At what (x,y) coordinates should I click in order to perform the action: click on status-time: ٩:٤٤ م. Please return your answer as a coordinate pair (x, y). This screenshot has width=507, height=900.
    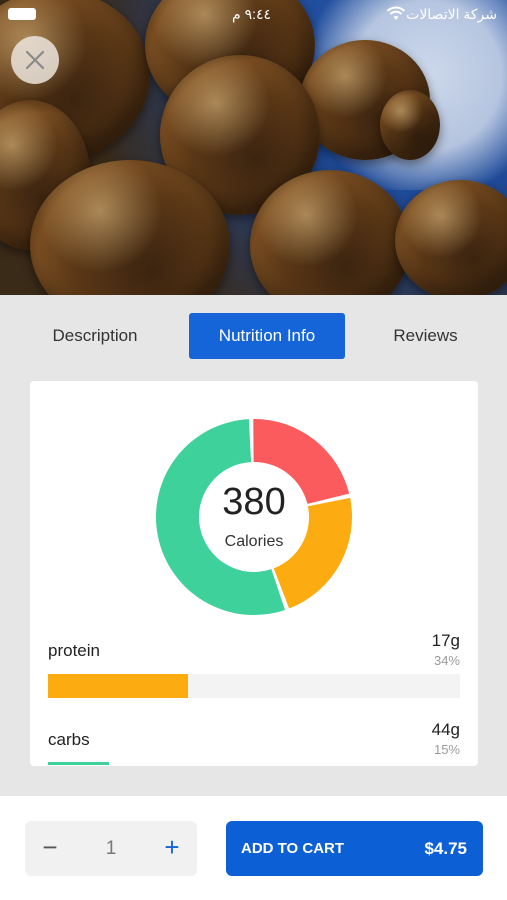
    Looking at the image, I should click on (252, 14).